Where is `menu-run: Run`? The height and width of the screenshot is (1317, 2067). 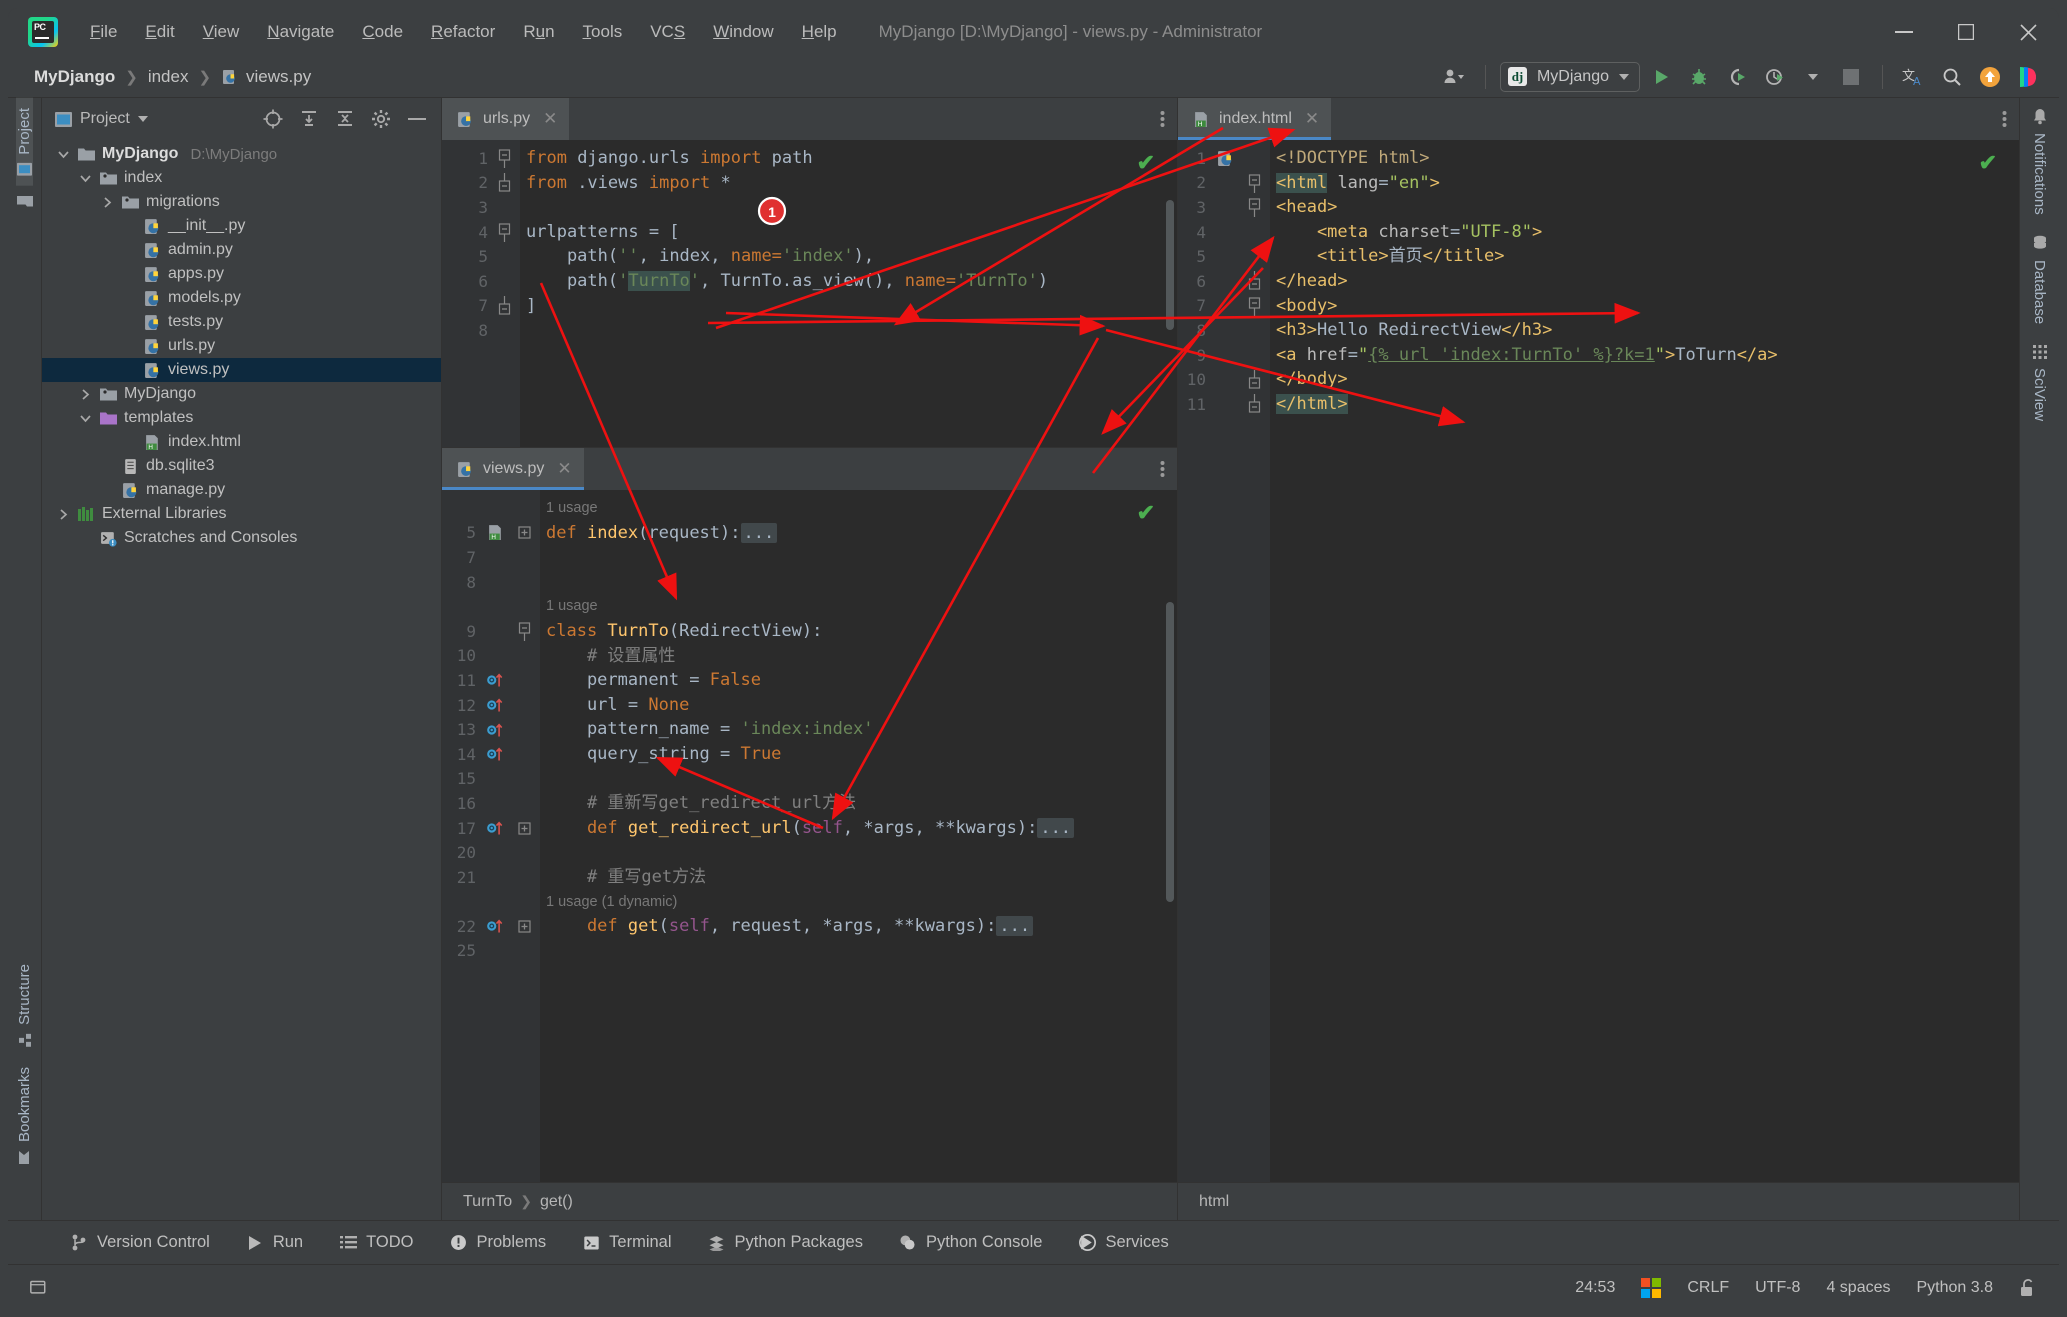
menu-run: Run is located at coordinates (538, 32).